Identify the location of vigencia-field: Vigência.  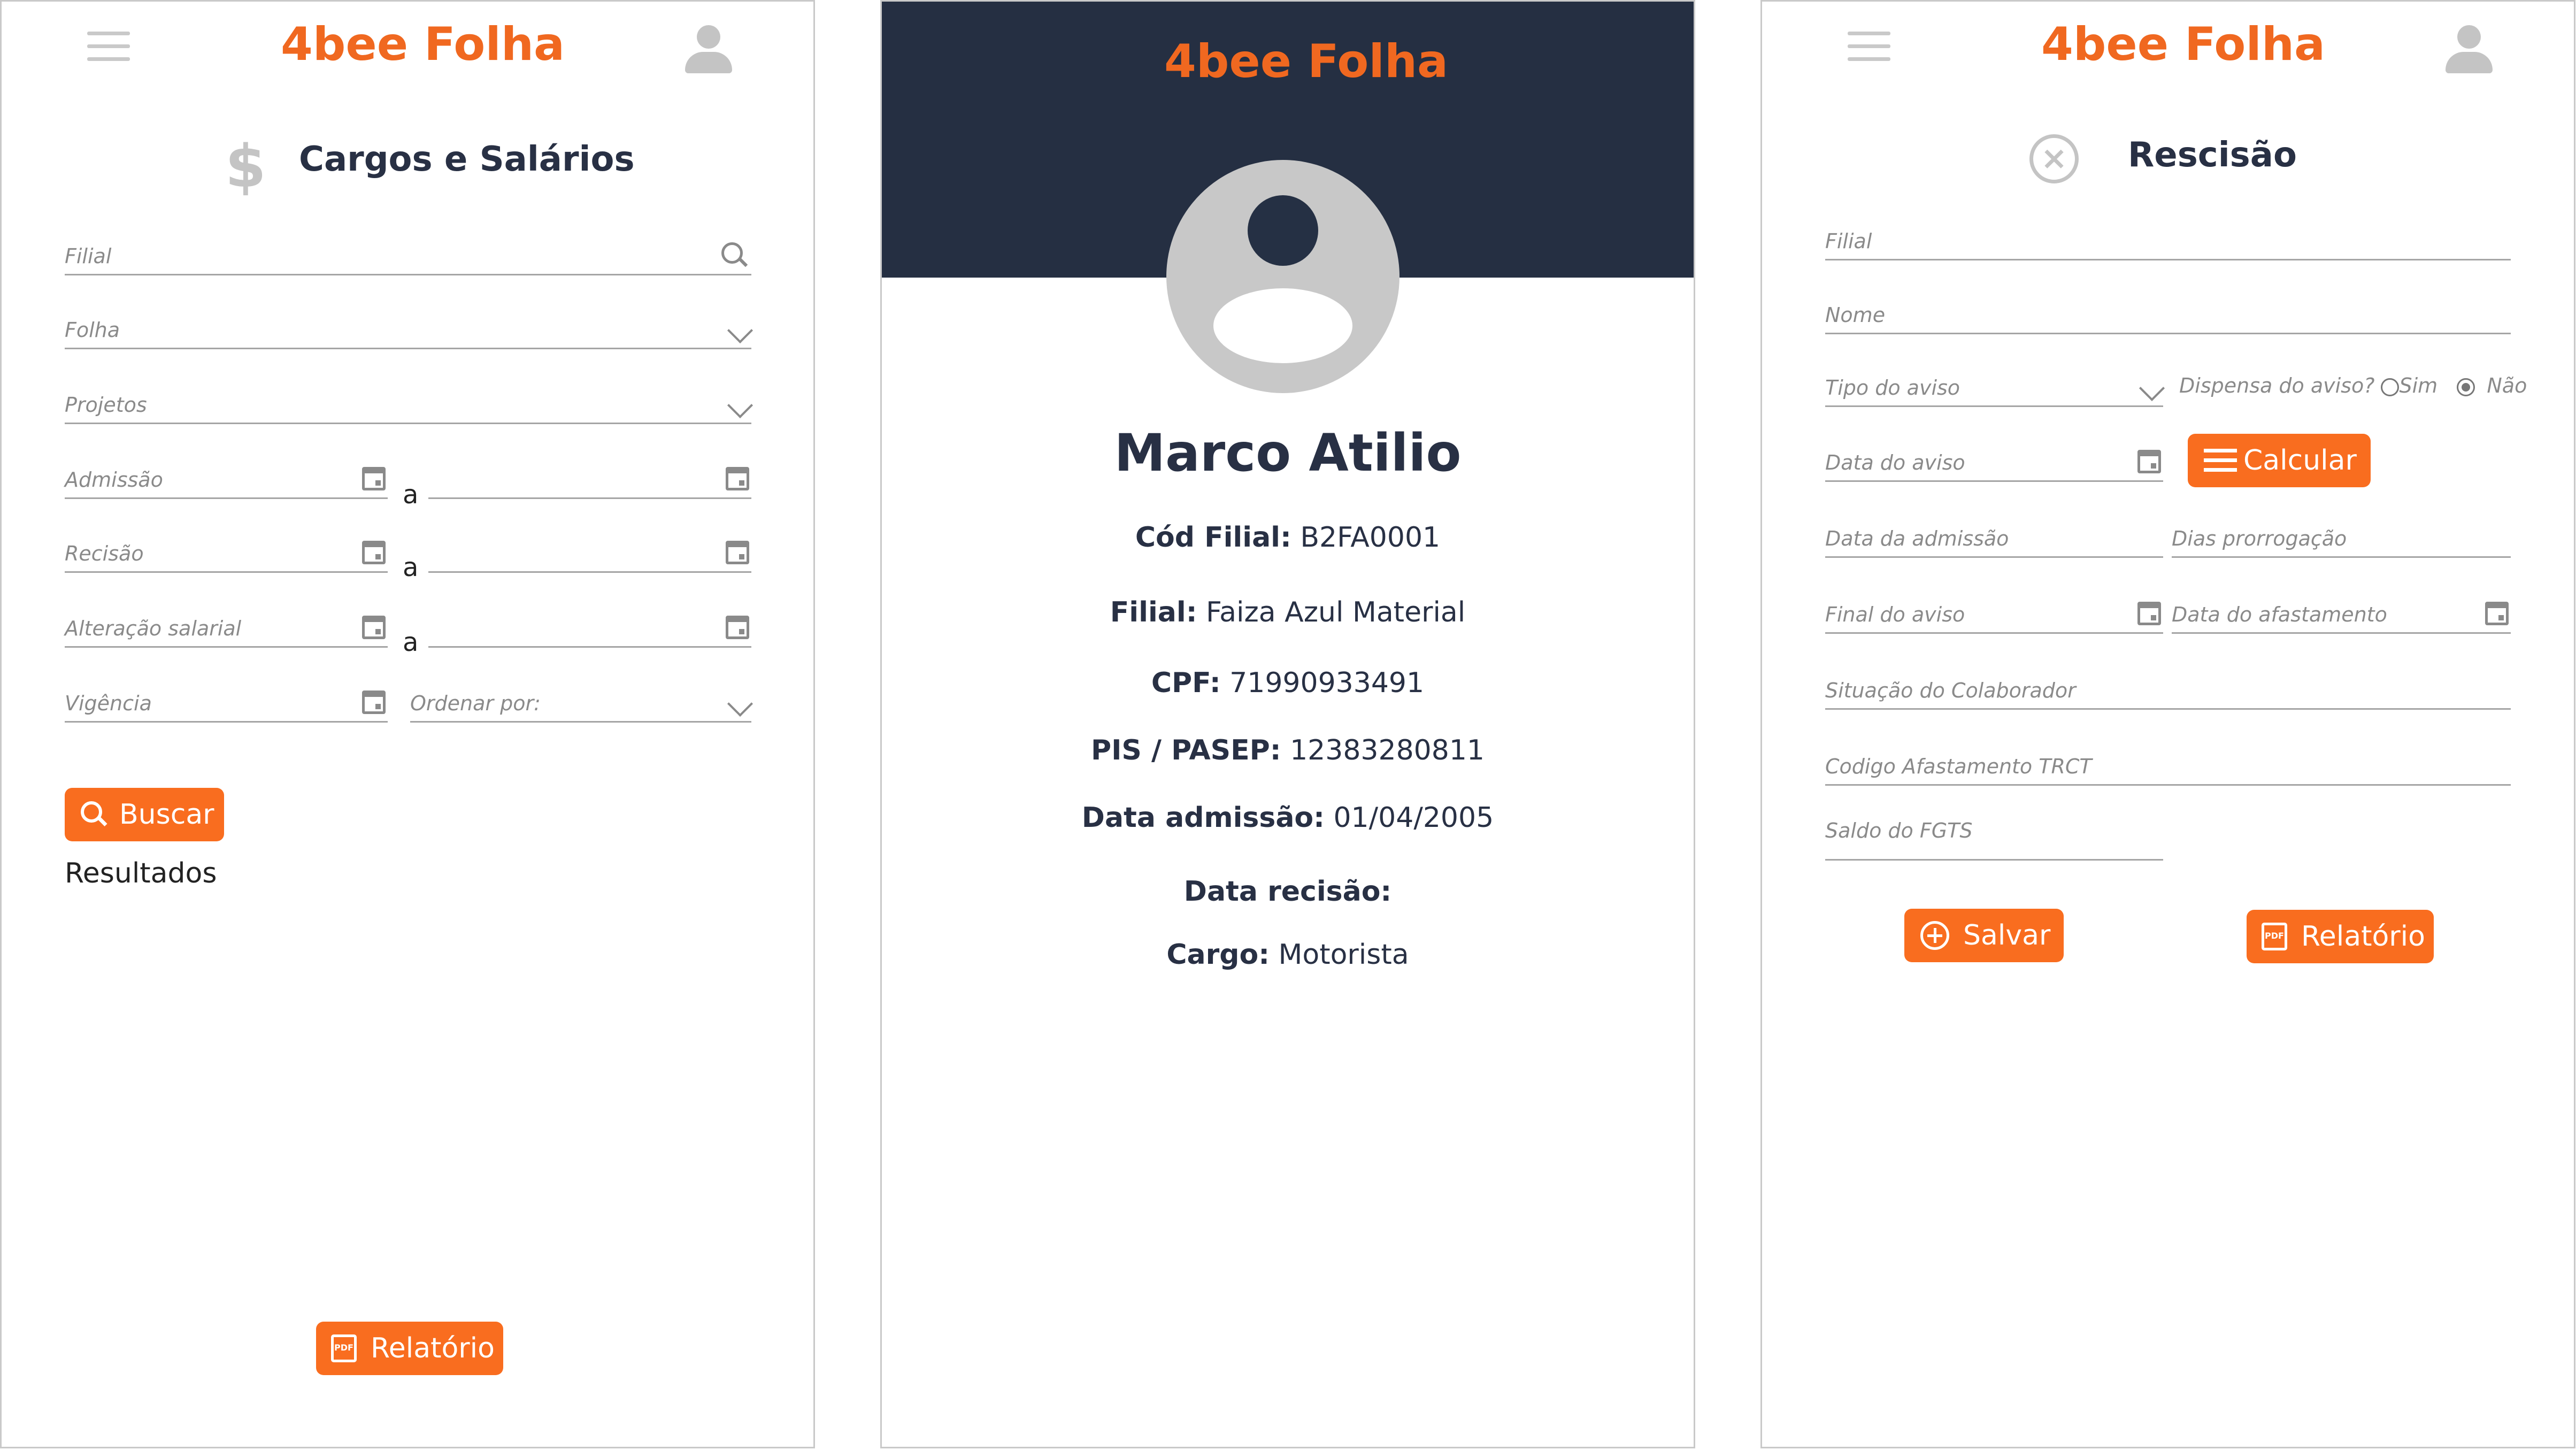
(226, 705).